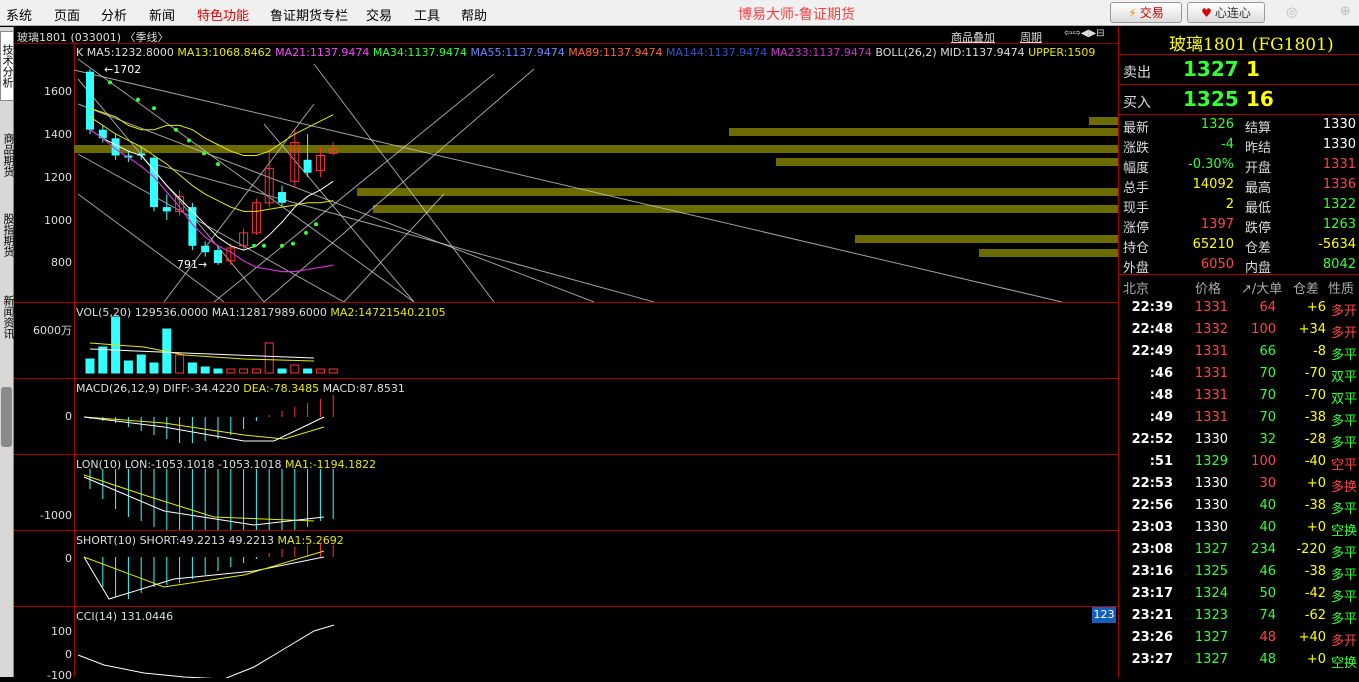 The height and width of the screenshot is (682, 1359). Describe the element at coordinates (1211, 549) in the screenshot. I see `trade-price: 1327` at that location.